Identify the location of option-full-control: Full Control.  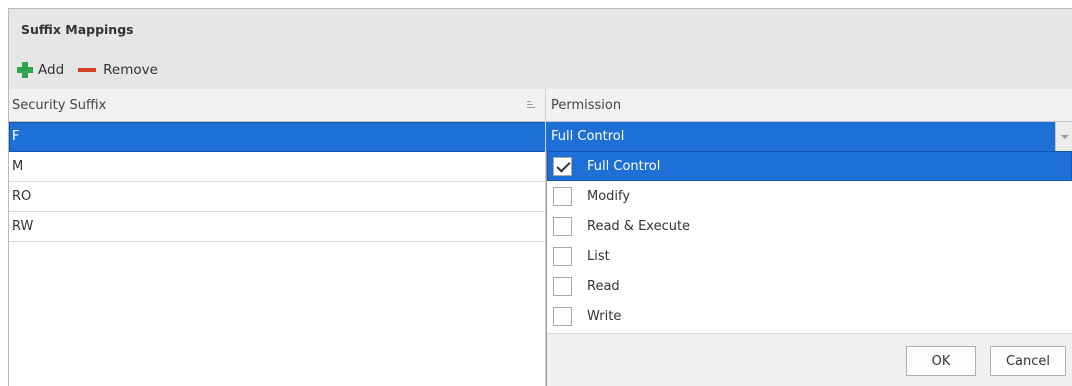
(809, 166).